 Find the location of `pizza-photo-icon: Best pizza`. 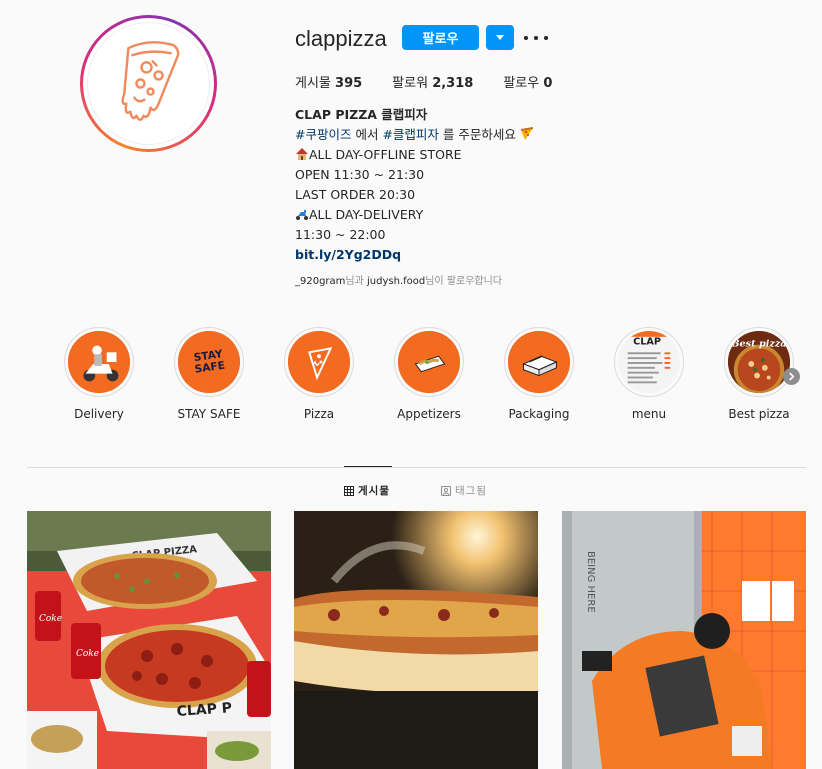

pizza-photo-icon: Best pizza is located at coordinates (759, 362).